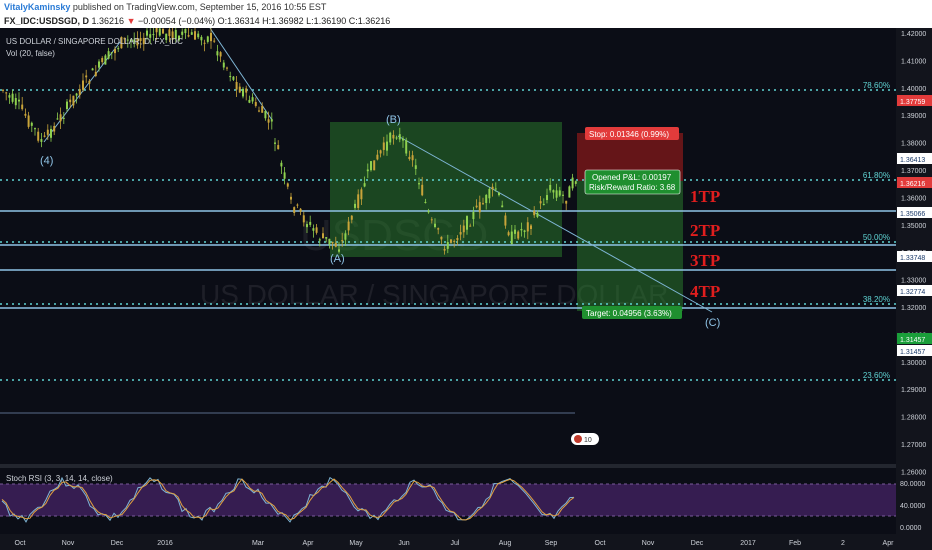 The image size is (932, 550). What do you see at coordinates (913, 116) in the screenshot?
I see `price-tick: 1.39000` at bounding box center [913, 116].